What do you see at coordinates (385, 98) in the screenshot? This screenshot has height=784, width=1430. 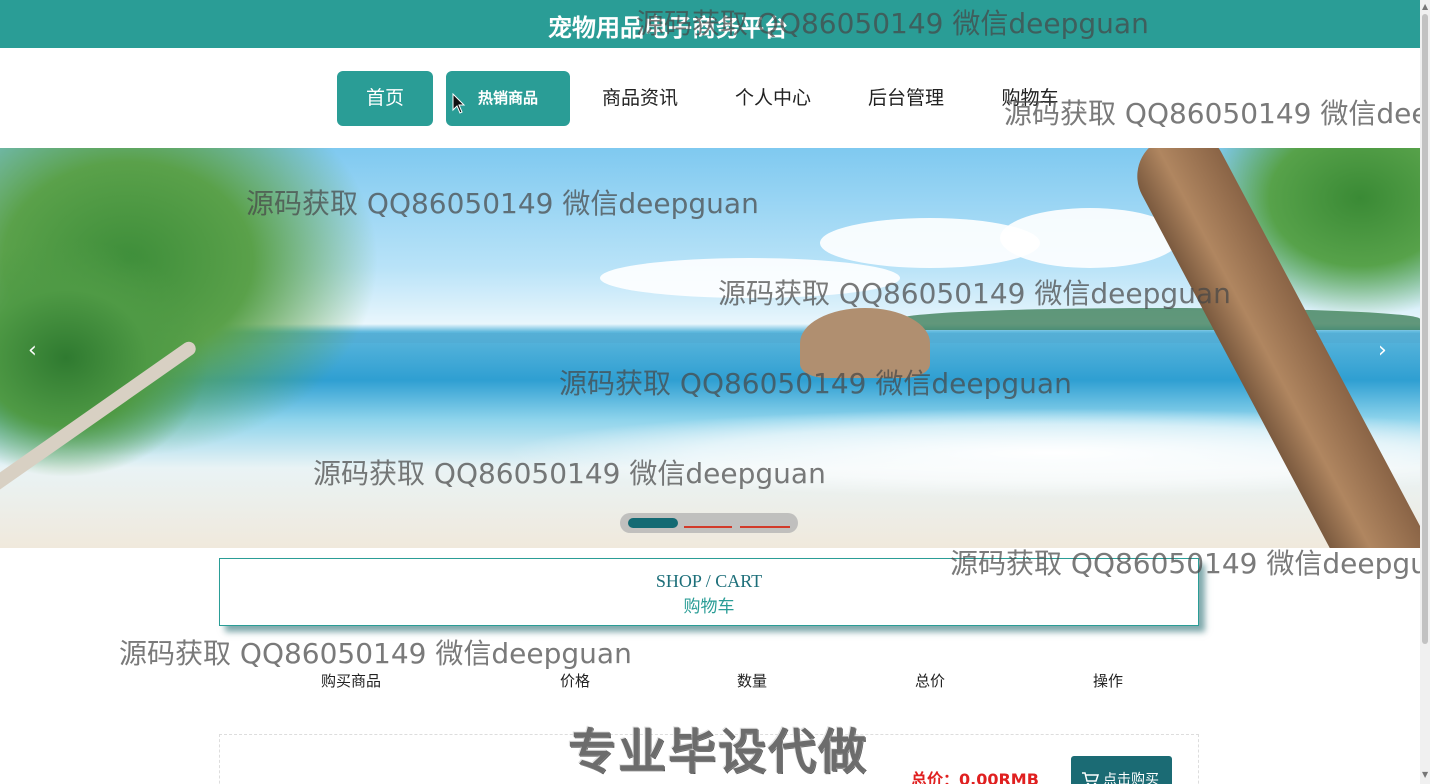 I see `nav-item-home: 首页` at bounding box center [385, 98].